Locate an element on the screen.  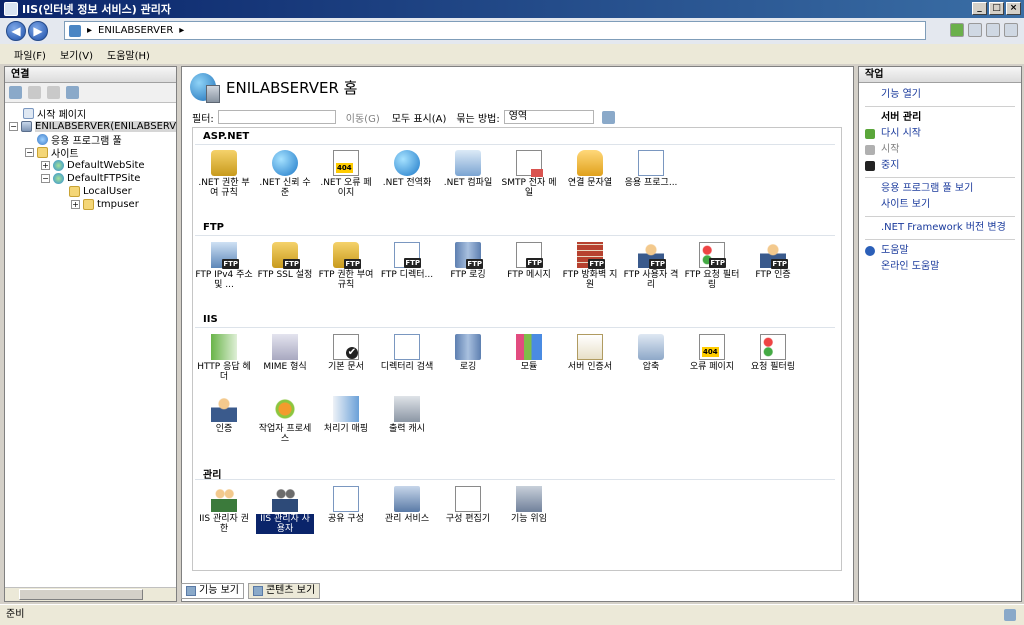
feature-connection-strings: 연결 문자열 is located at coordinates (590, 169).